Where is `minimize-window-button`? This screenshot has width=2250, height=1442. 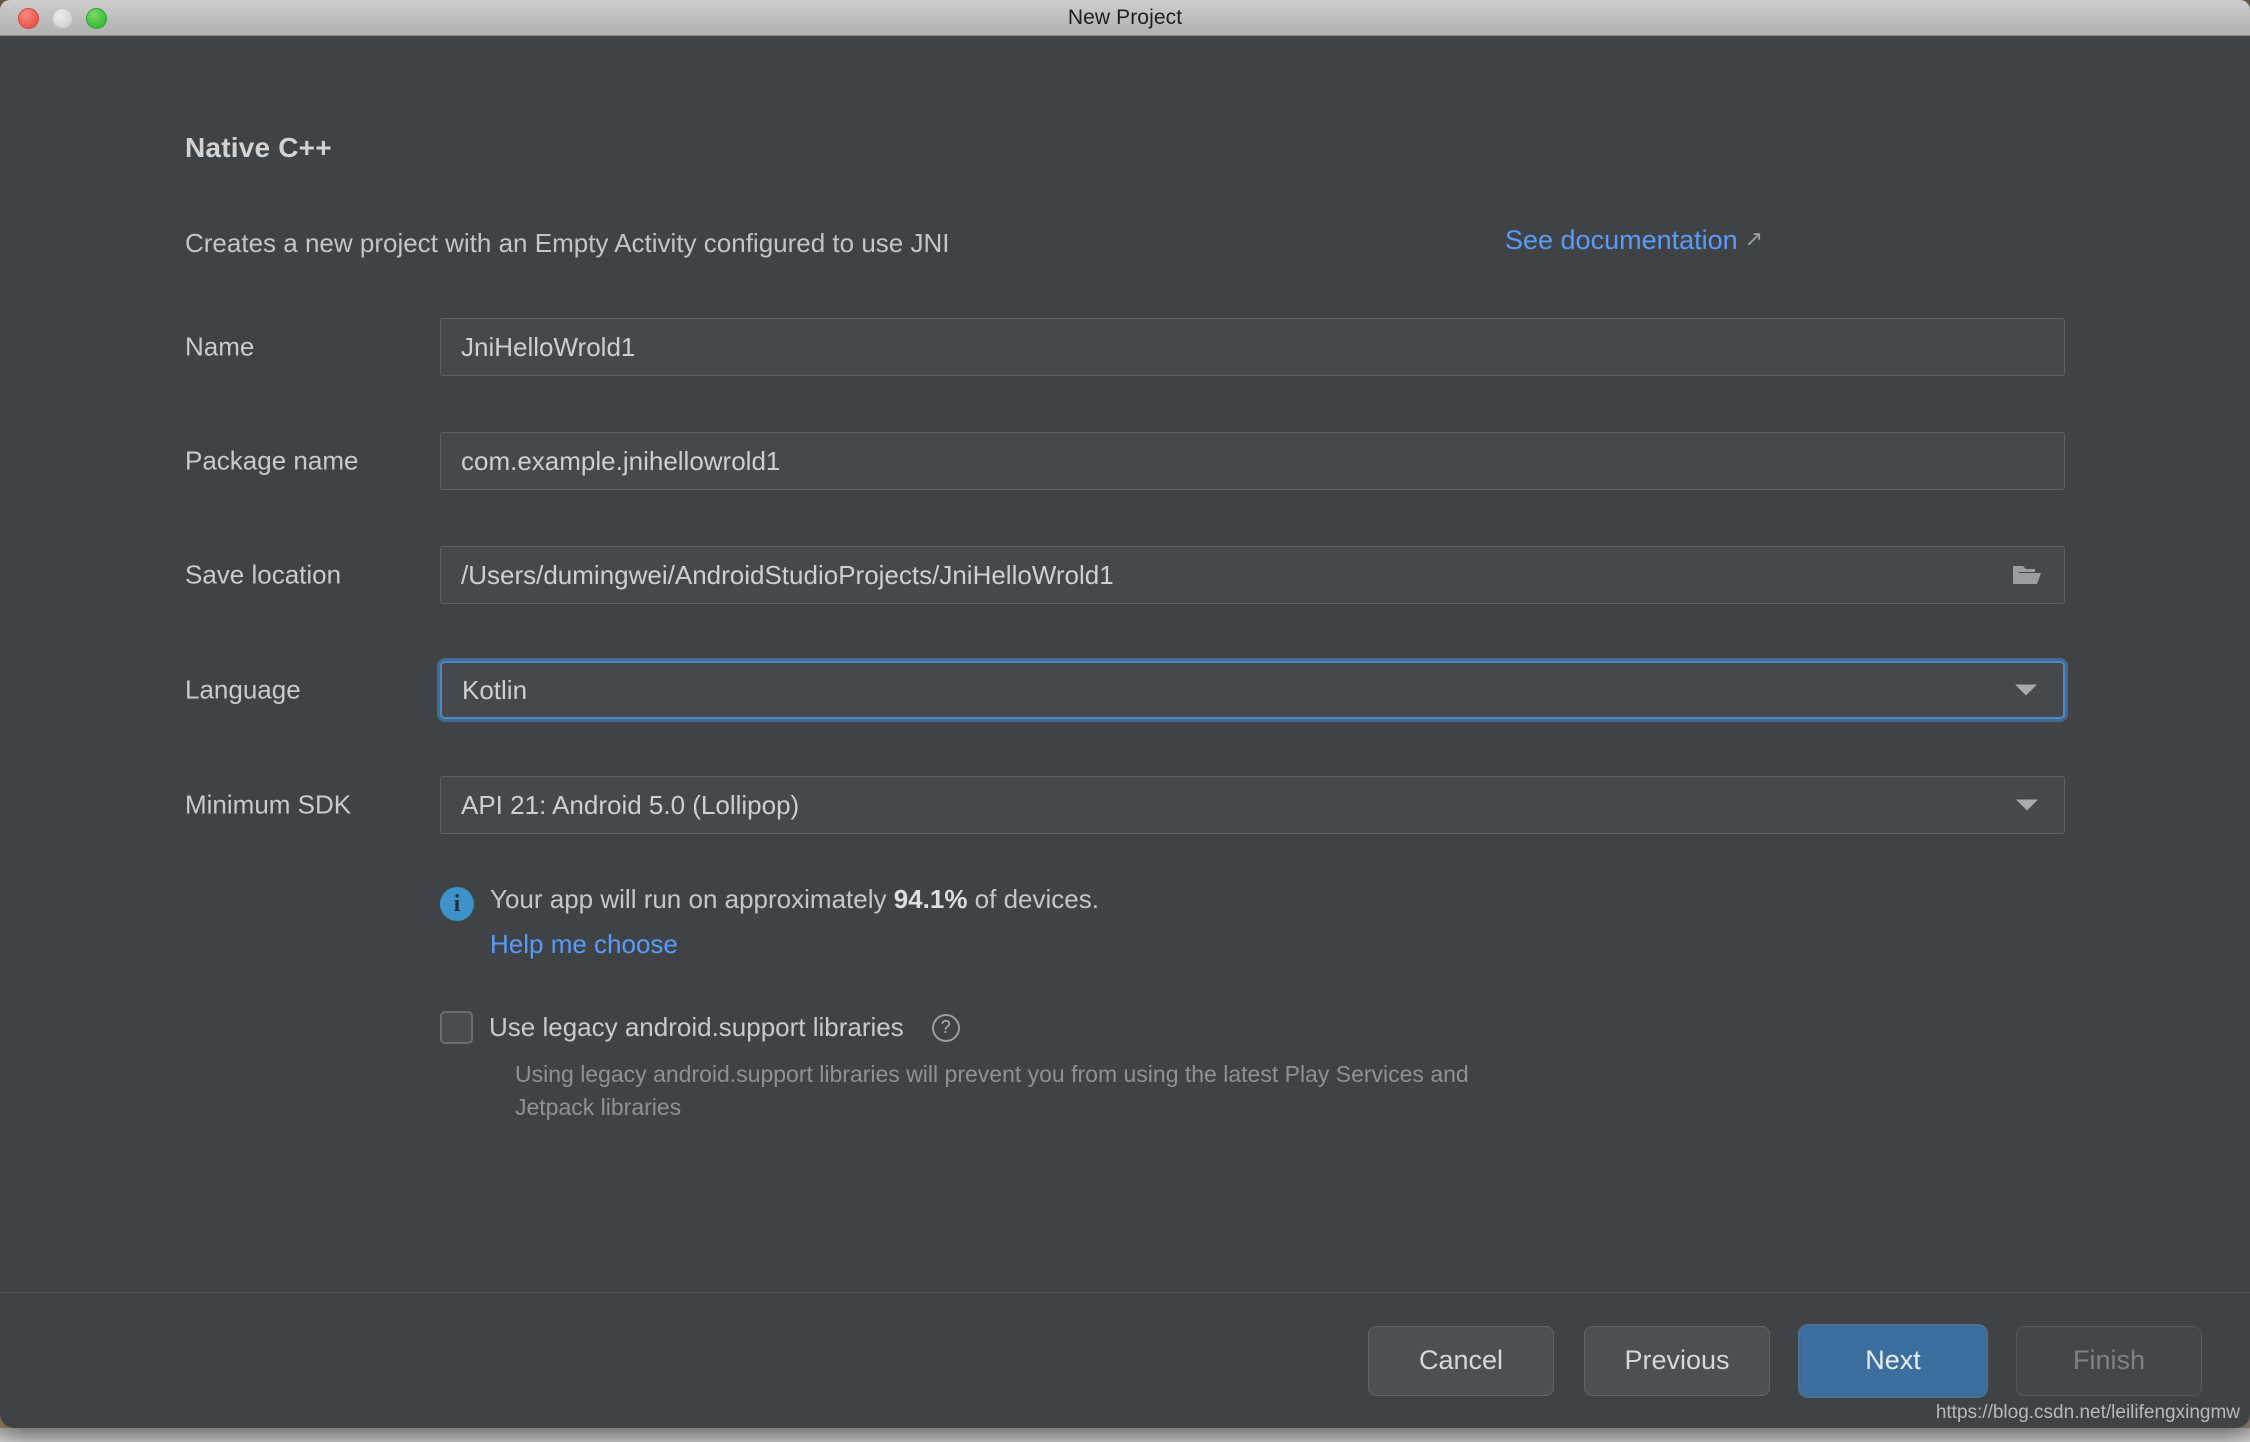
minimize-window-button is located at coordinates (62, 18).